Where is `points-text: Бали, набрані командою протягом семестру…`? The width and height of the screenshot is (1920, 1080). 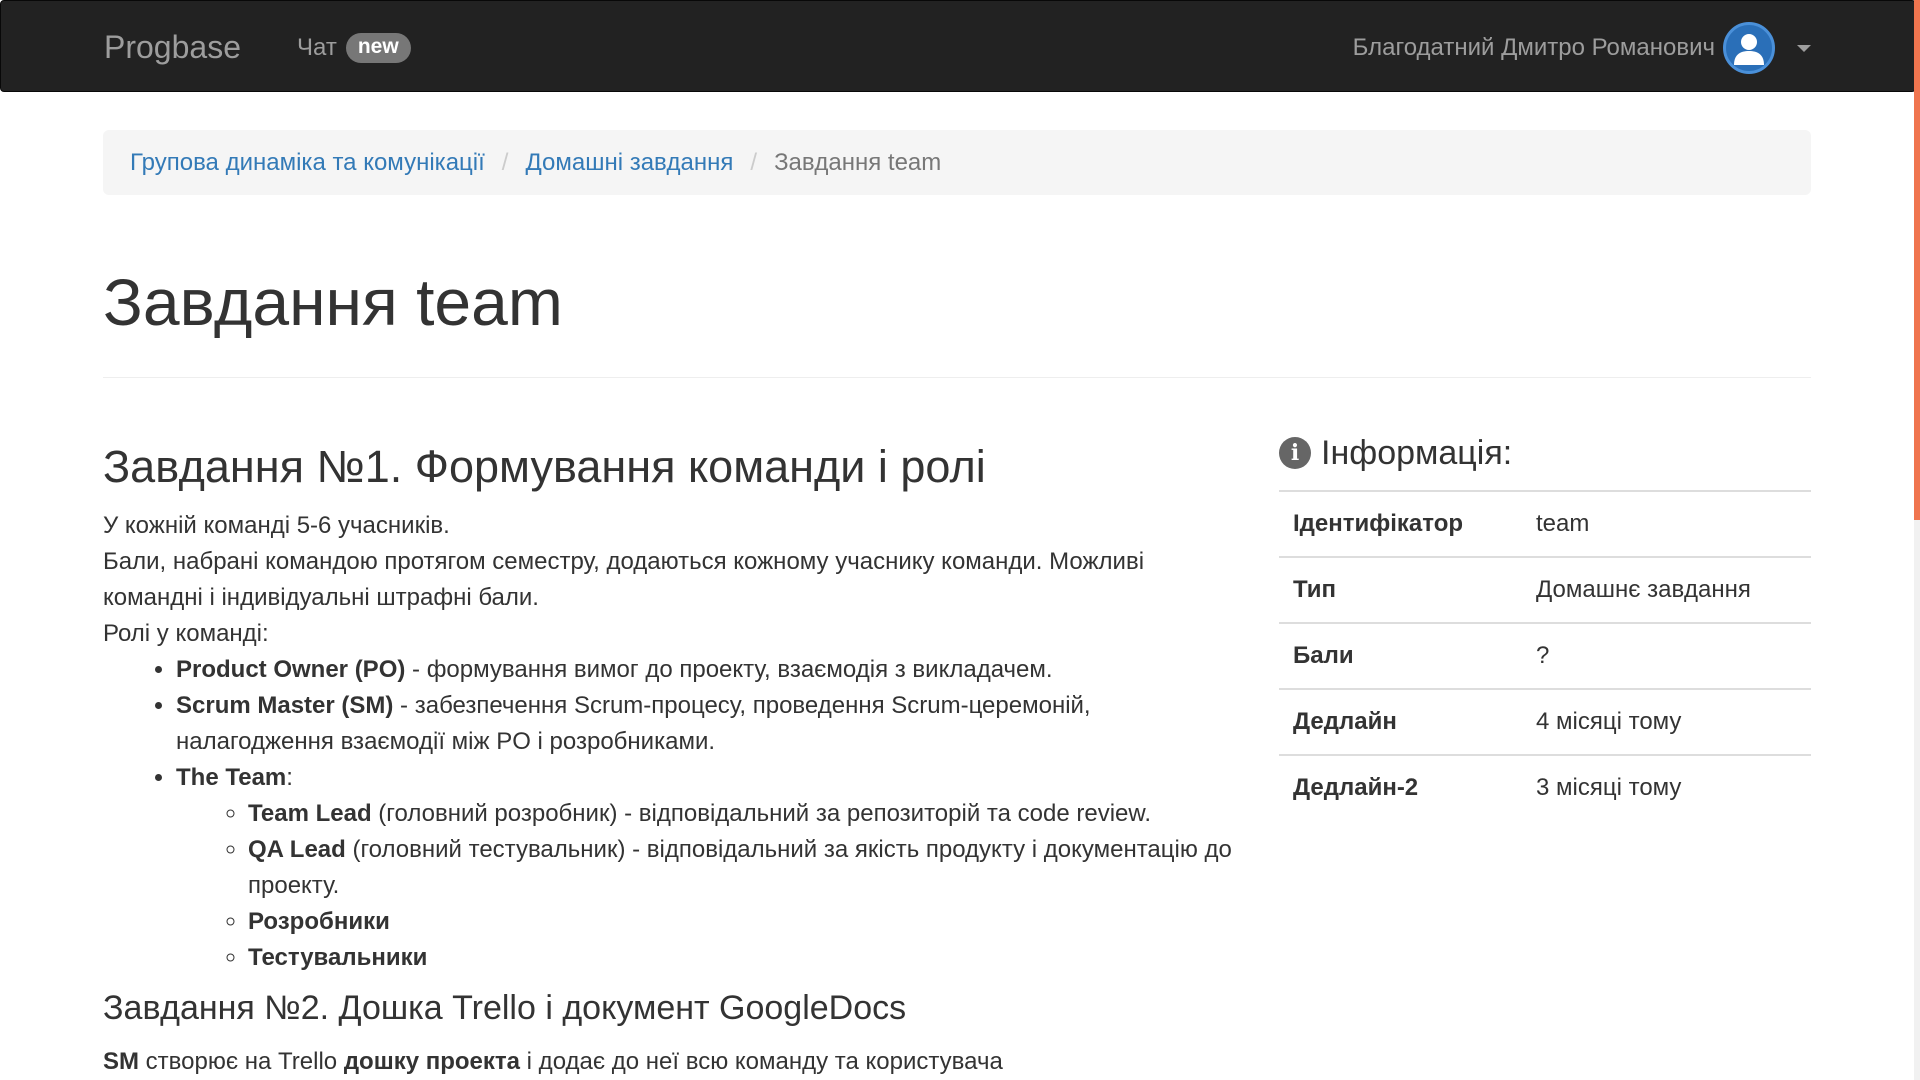
points-text: Бали, набрані командою протягом семестру… is located at coordinates (624, 579).